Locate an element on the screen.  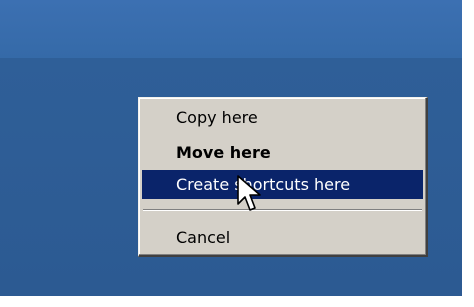
menu-item-cancel: Cancel is located at coordinates (282, 237).